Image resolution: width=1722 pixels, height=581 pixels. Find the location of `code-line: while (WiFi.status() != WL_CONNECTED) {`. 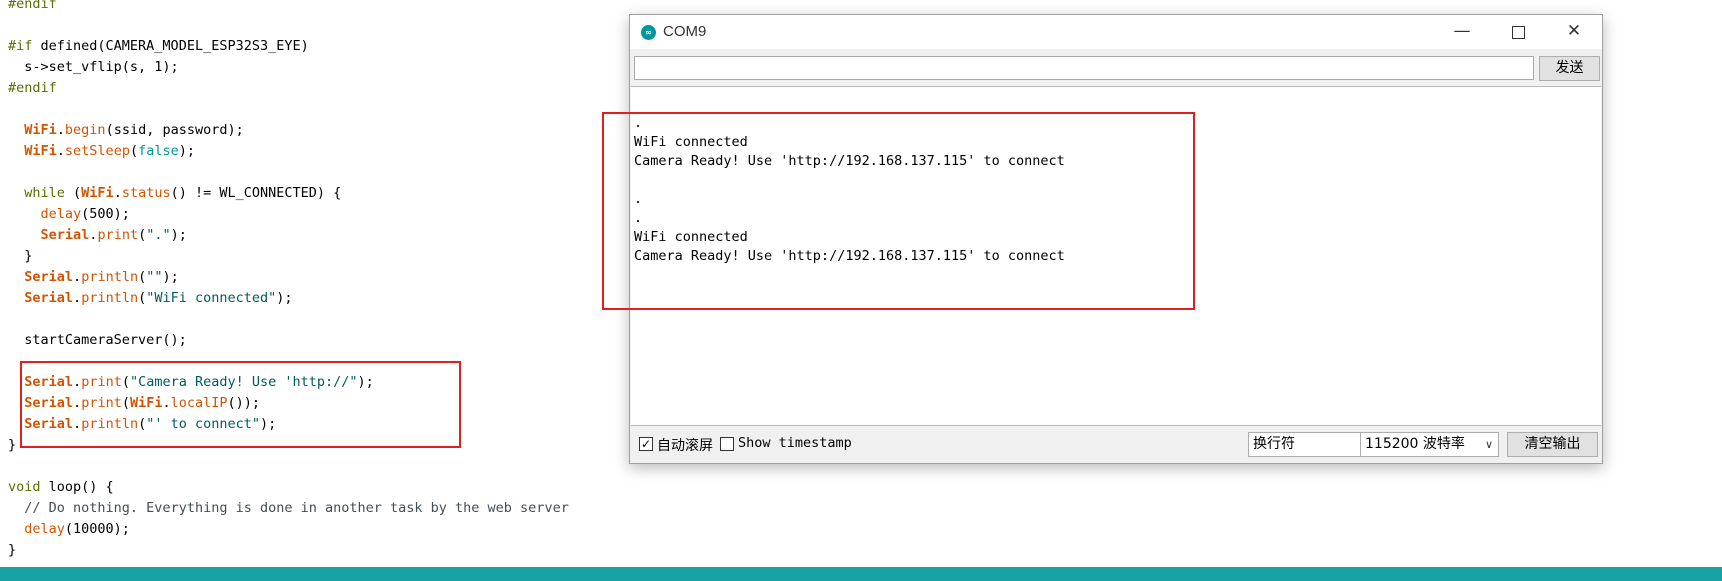

code-line: while (WiFi.status() != WL_CONNECTED) { is located at coordinates (183, 193).